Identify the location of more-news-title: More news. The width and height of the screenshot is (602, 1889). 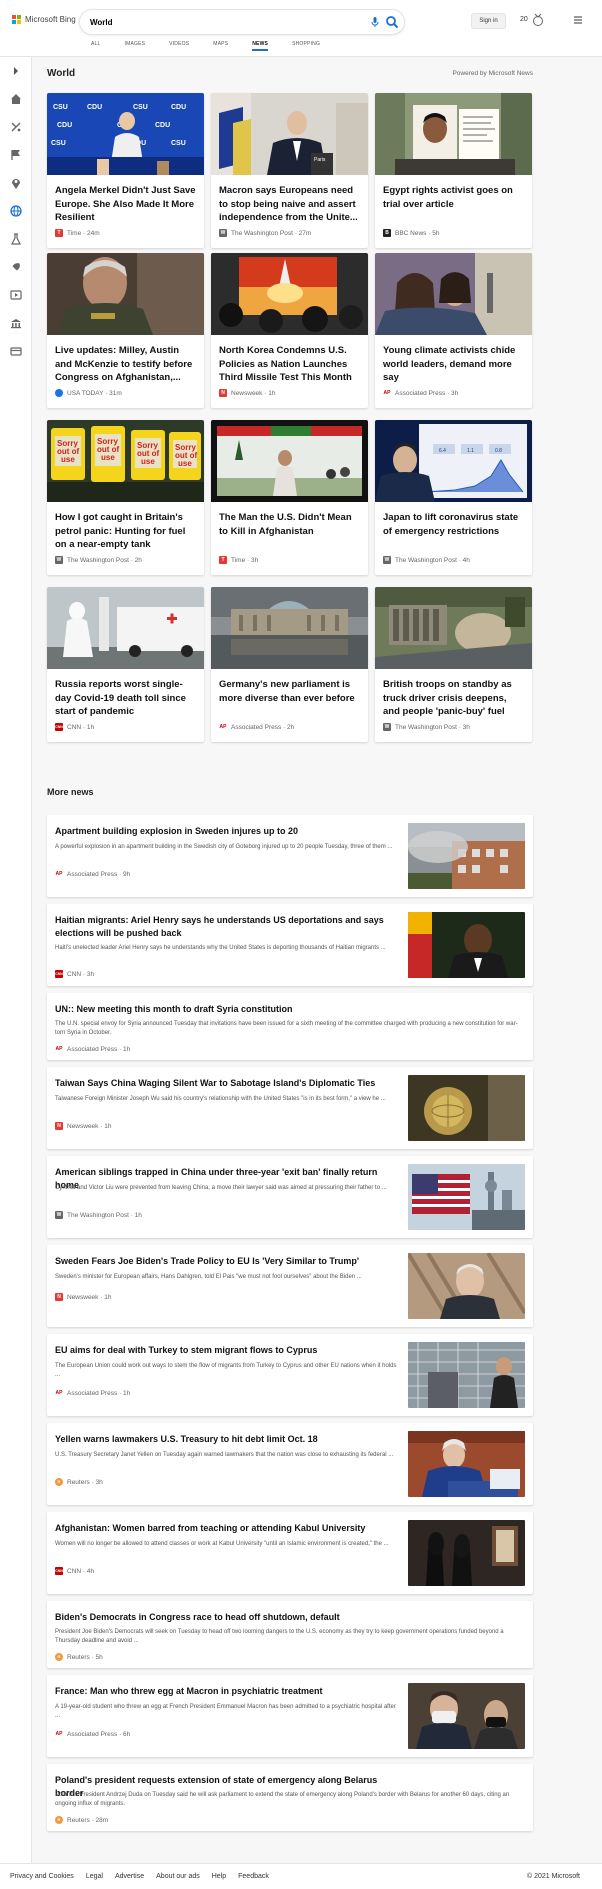
(70, 792).